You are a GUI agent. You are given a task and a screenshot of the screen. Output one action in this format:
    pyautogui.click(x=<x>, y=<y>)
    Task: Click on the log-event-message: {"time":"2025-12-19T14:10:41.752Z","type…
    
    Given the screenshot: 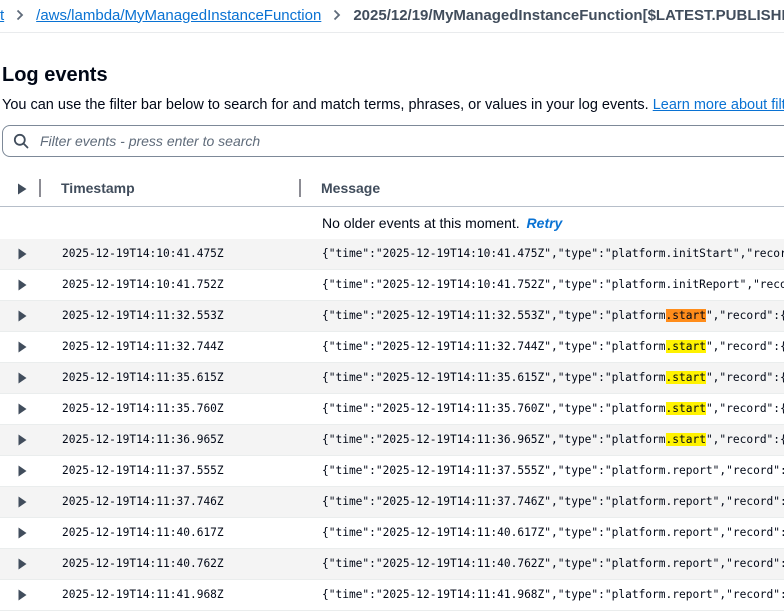 What is the action you would take?
    pyautogui.click(x=553, y=284)
    